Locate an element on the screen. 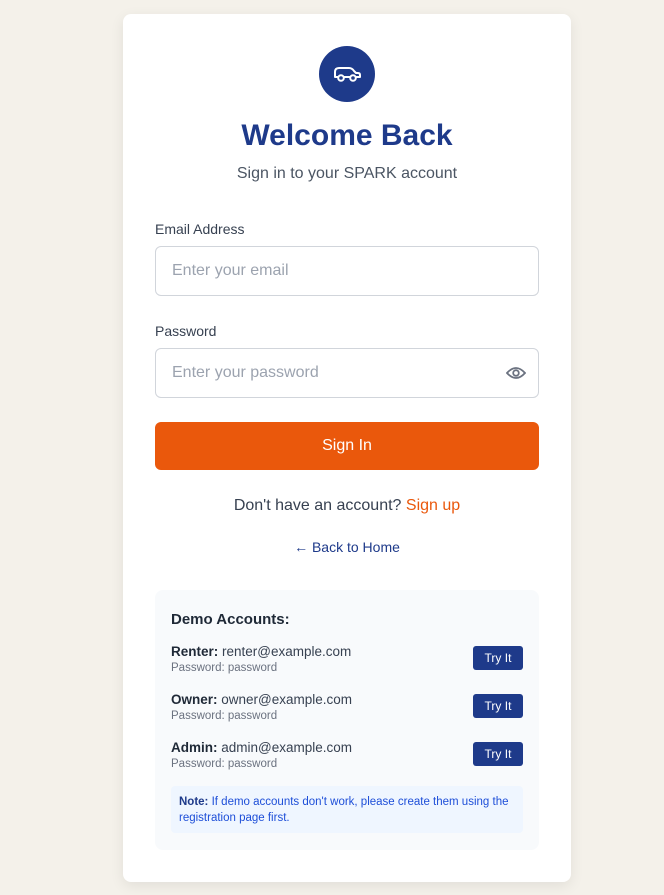  car-icon is located at coordinates (347, 74).